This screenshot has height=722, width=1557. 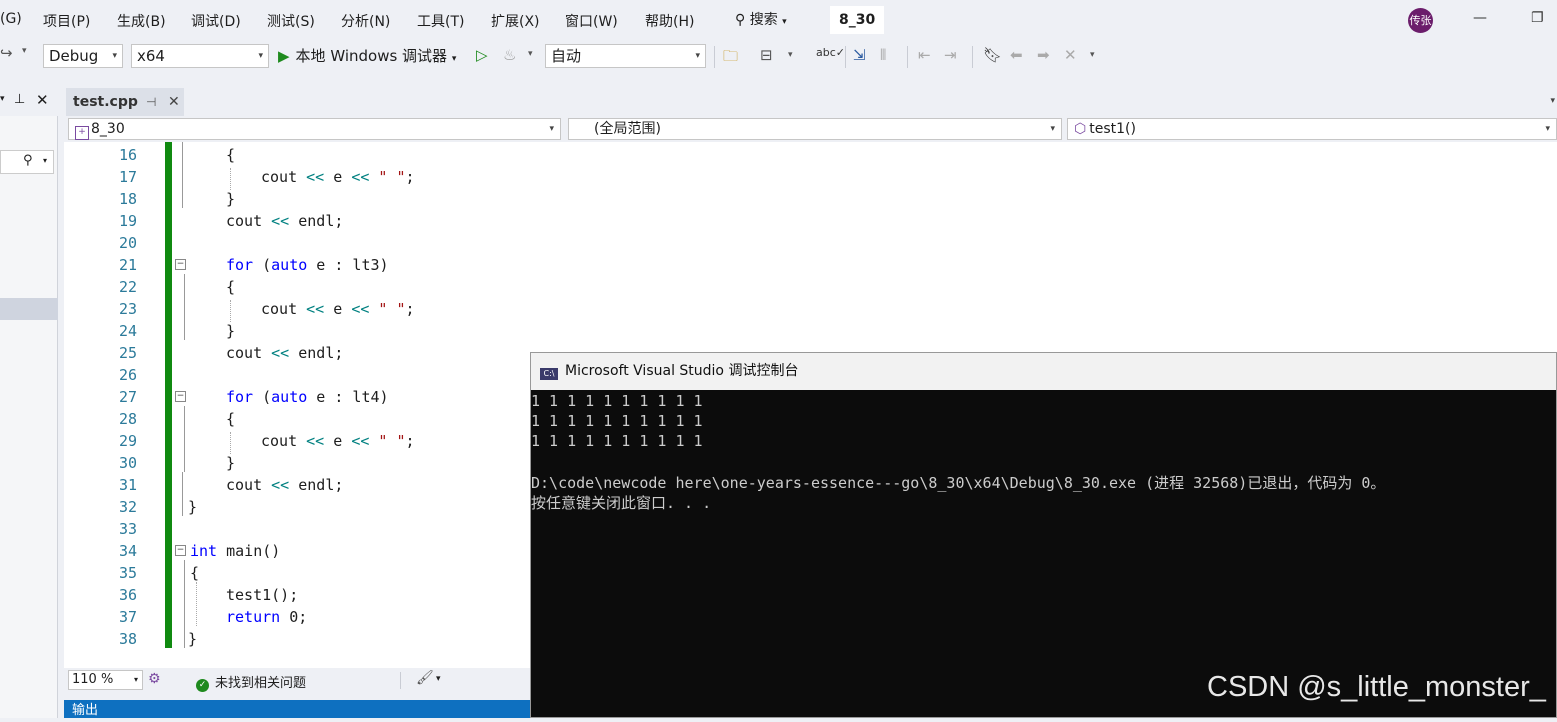 What do you see at coordinates (127, 441) in the screenshot?
I see `line-number: 29` at bounding box center [127, 441].